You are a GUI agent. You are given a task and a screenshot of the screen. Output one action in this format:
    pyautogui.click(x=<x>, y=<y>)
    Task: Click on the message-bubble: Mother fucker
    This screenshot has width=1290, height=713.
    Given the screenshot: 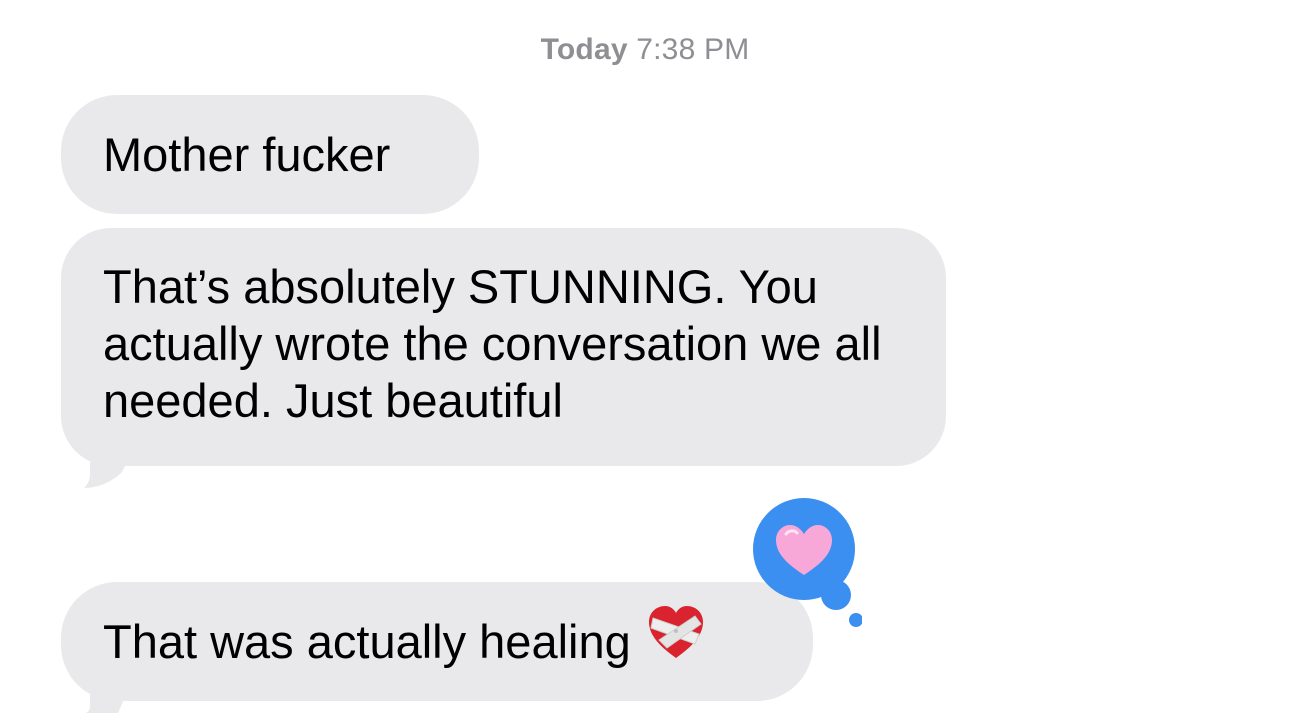 What is the action you would take?
    pyautogui.click(x=270, y=154)
    